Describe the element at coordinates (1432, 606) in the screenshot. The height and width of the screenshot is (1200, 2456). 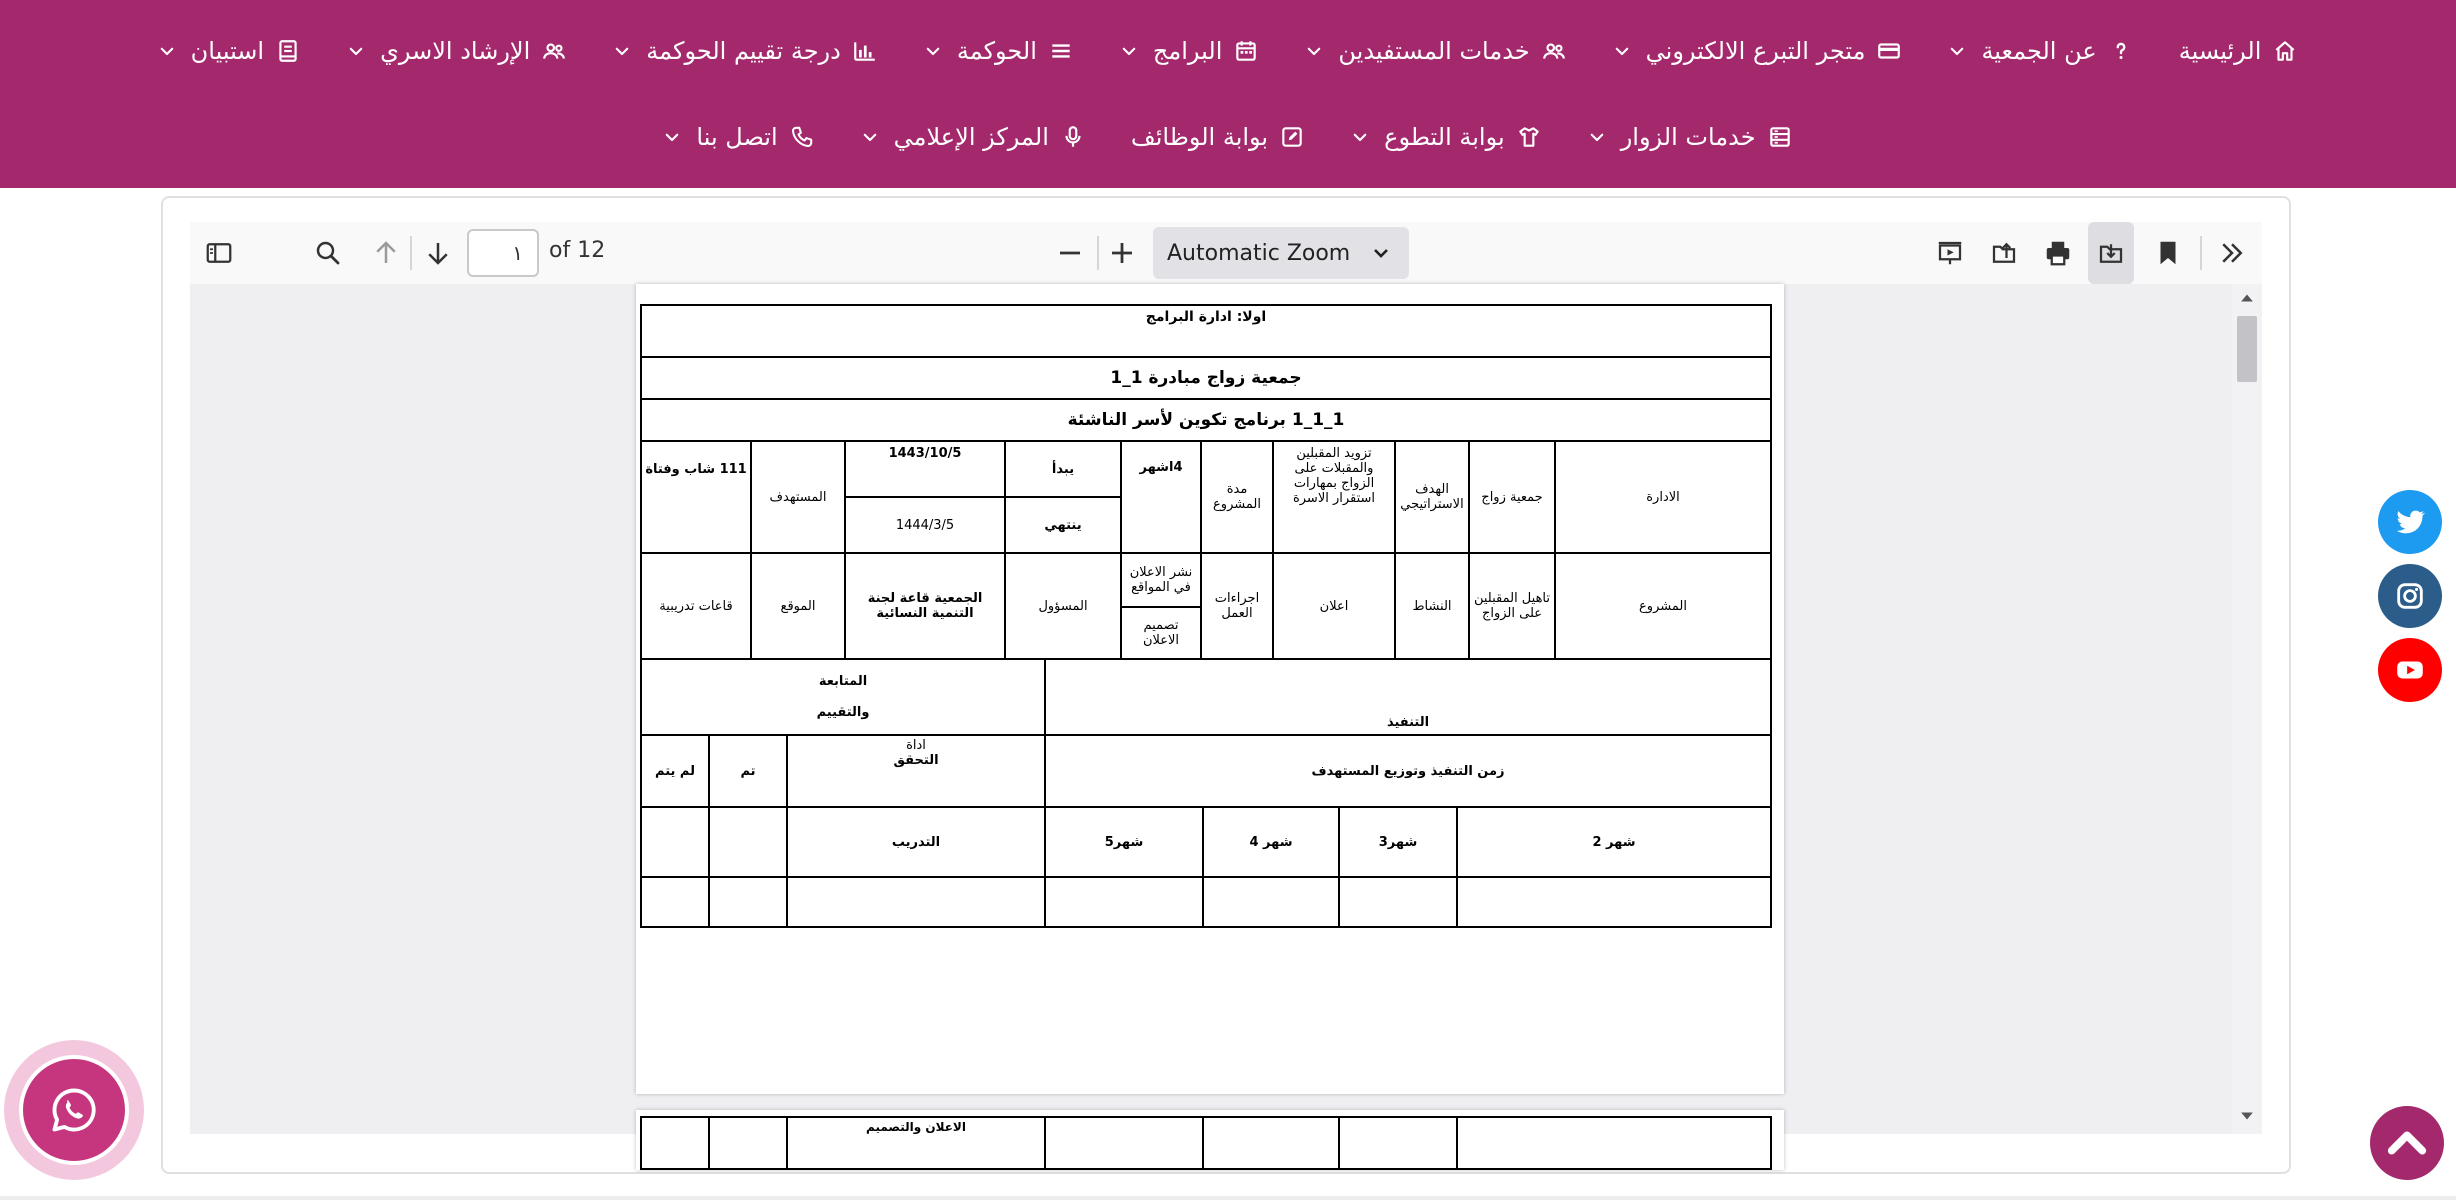
I see `cell-activity-label: النشاط` at that location.